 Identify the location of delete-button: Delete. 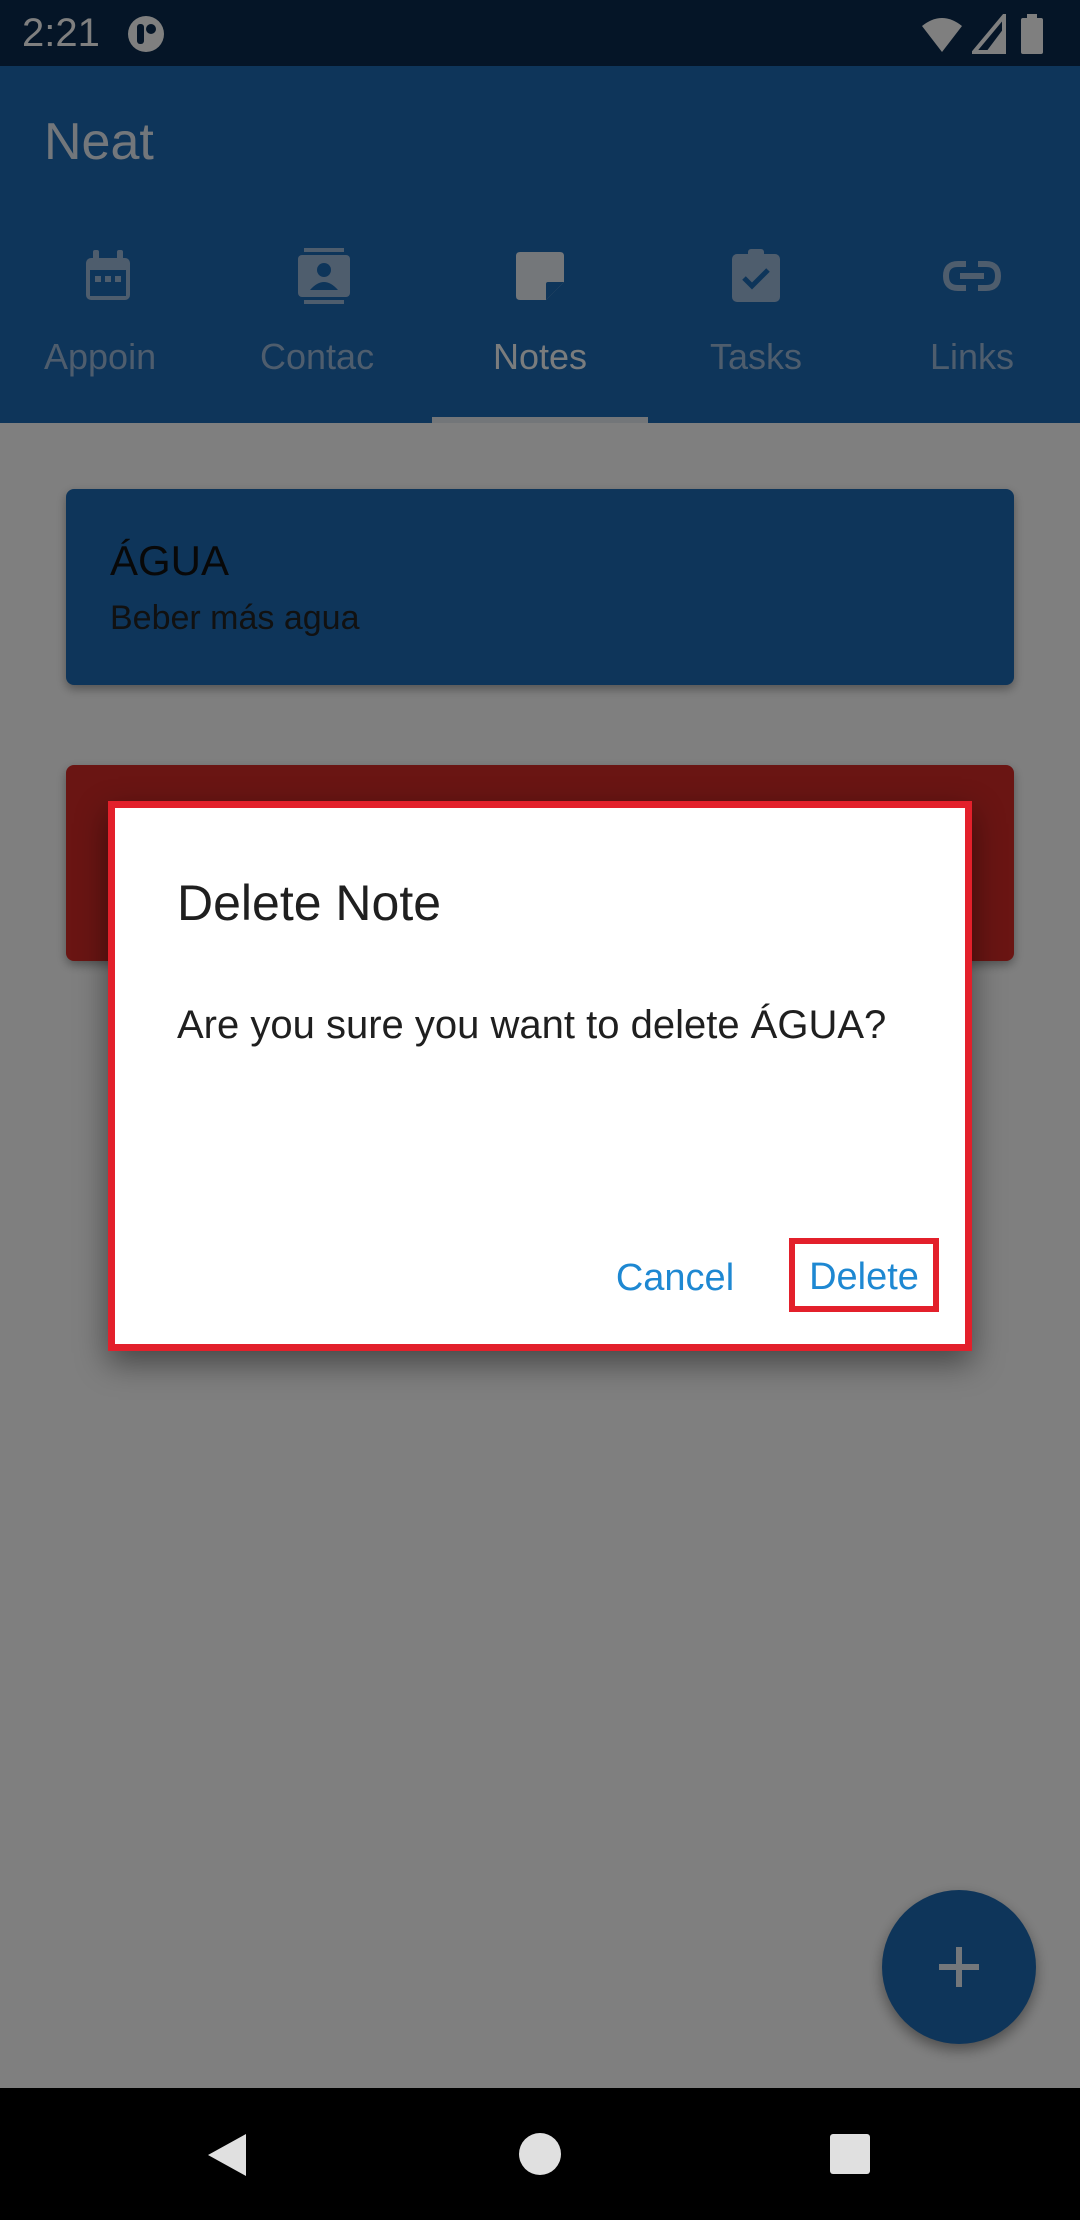
(864, 1275).